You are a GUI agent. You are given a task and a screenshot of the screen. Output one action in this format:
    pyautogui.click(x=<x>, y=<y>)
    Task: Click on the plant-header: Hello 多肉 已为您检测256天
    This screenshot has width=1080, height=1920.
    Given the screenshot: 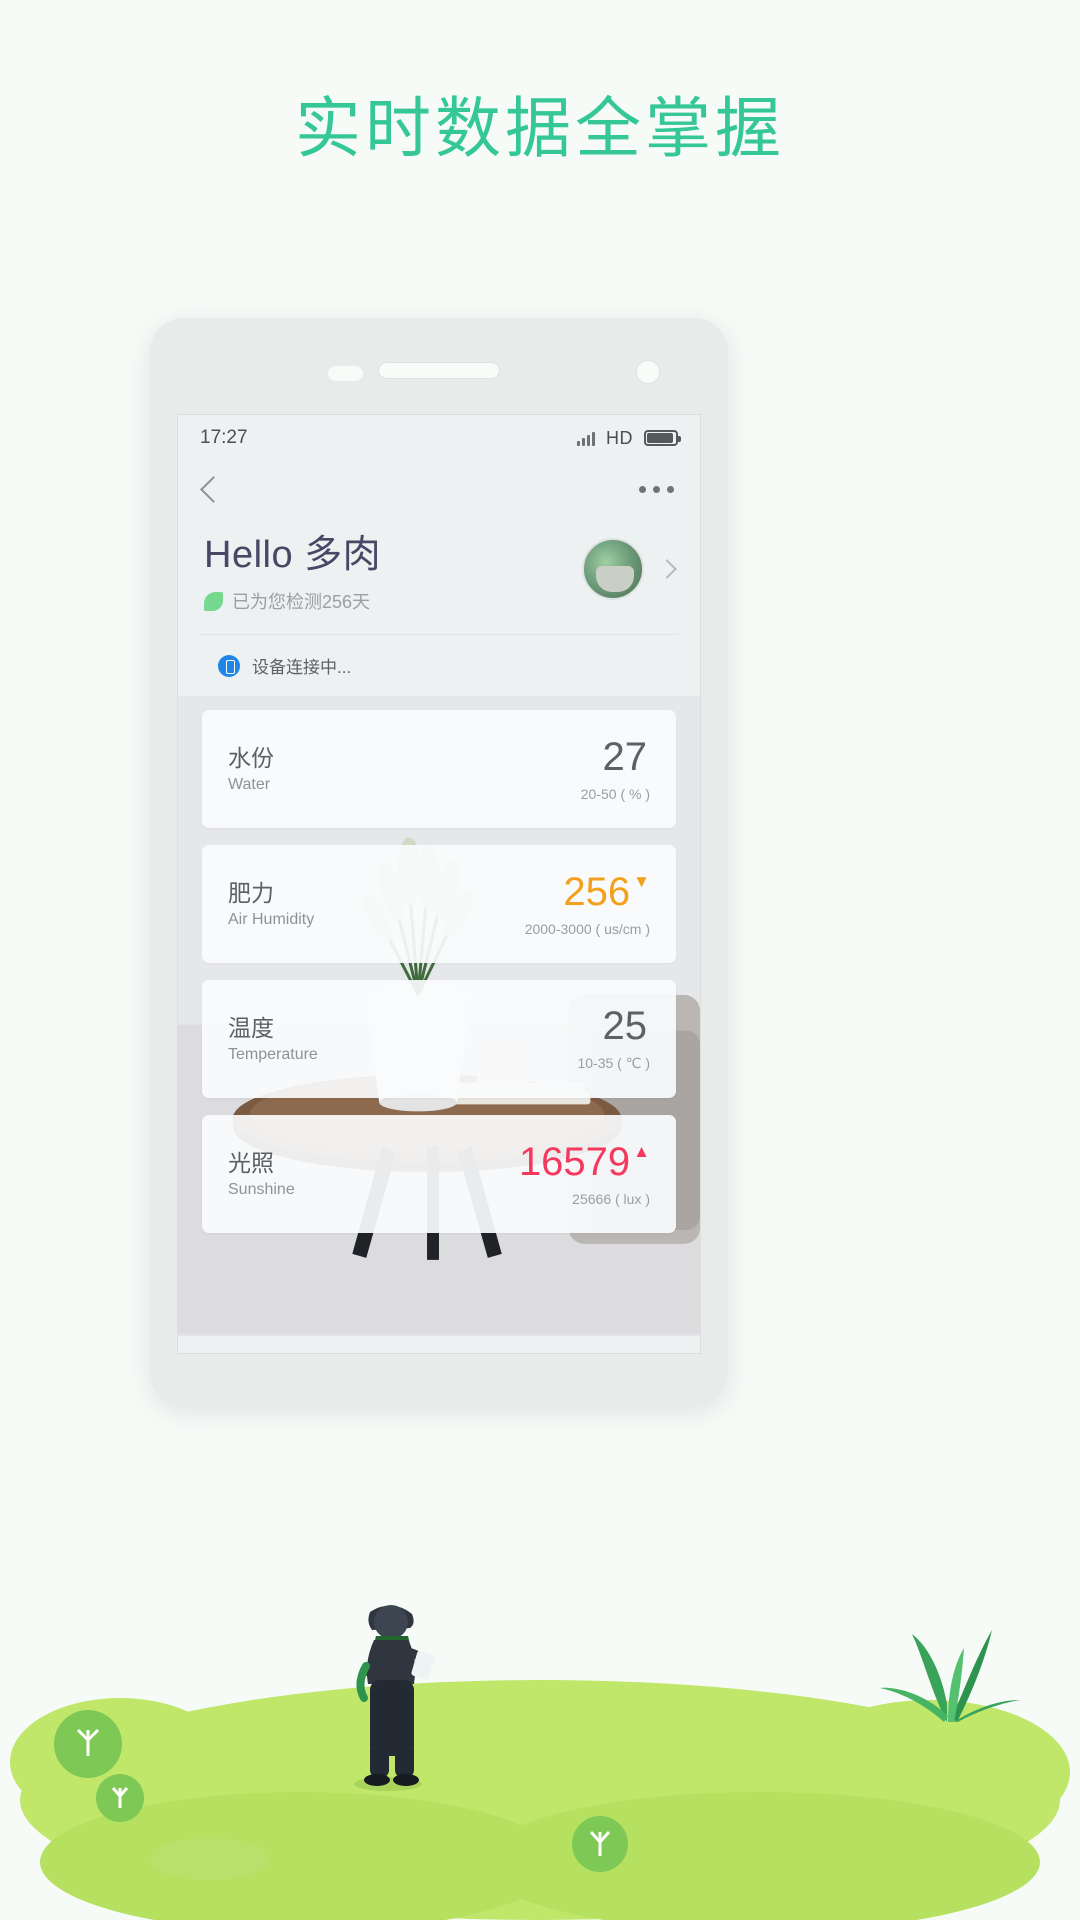 What is the action you would take?
    pyautogui.click(x=439, y=575)
    